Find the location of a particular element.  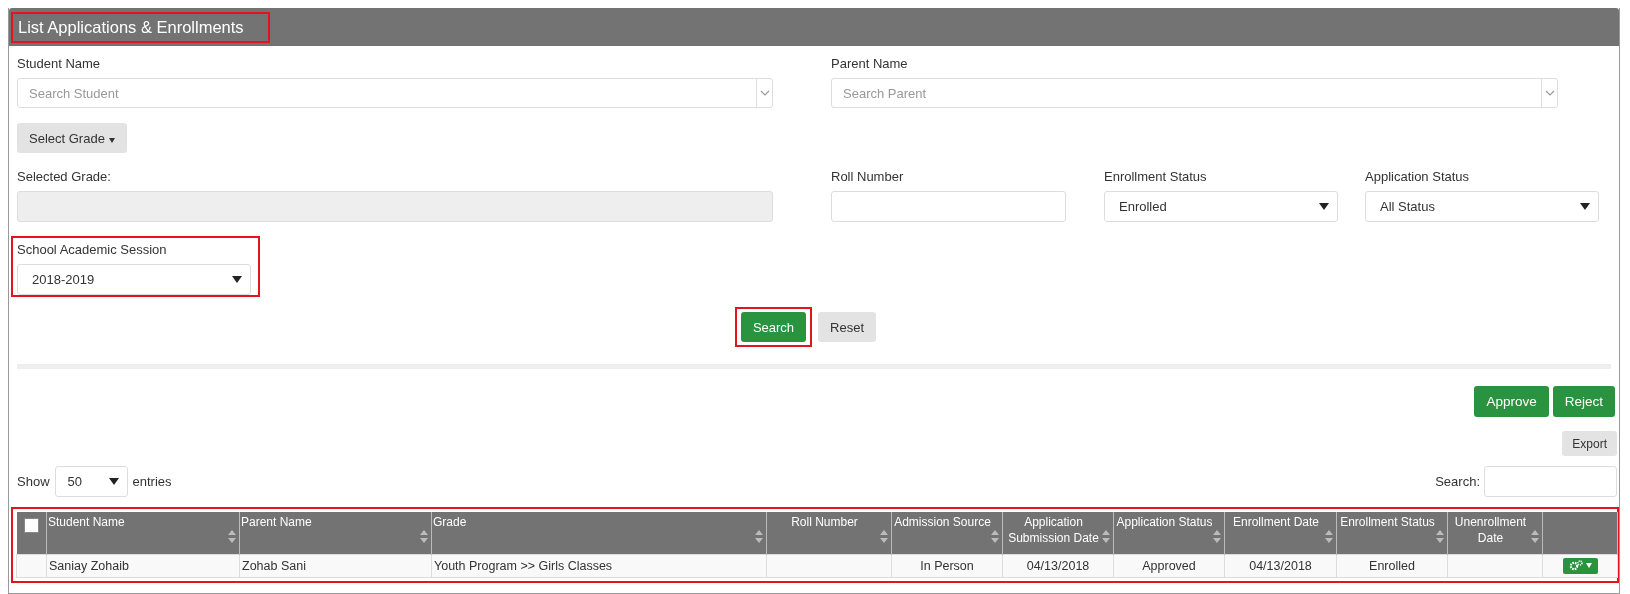

select-grade-button: Select Grade is located at coordinates (72, 138).